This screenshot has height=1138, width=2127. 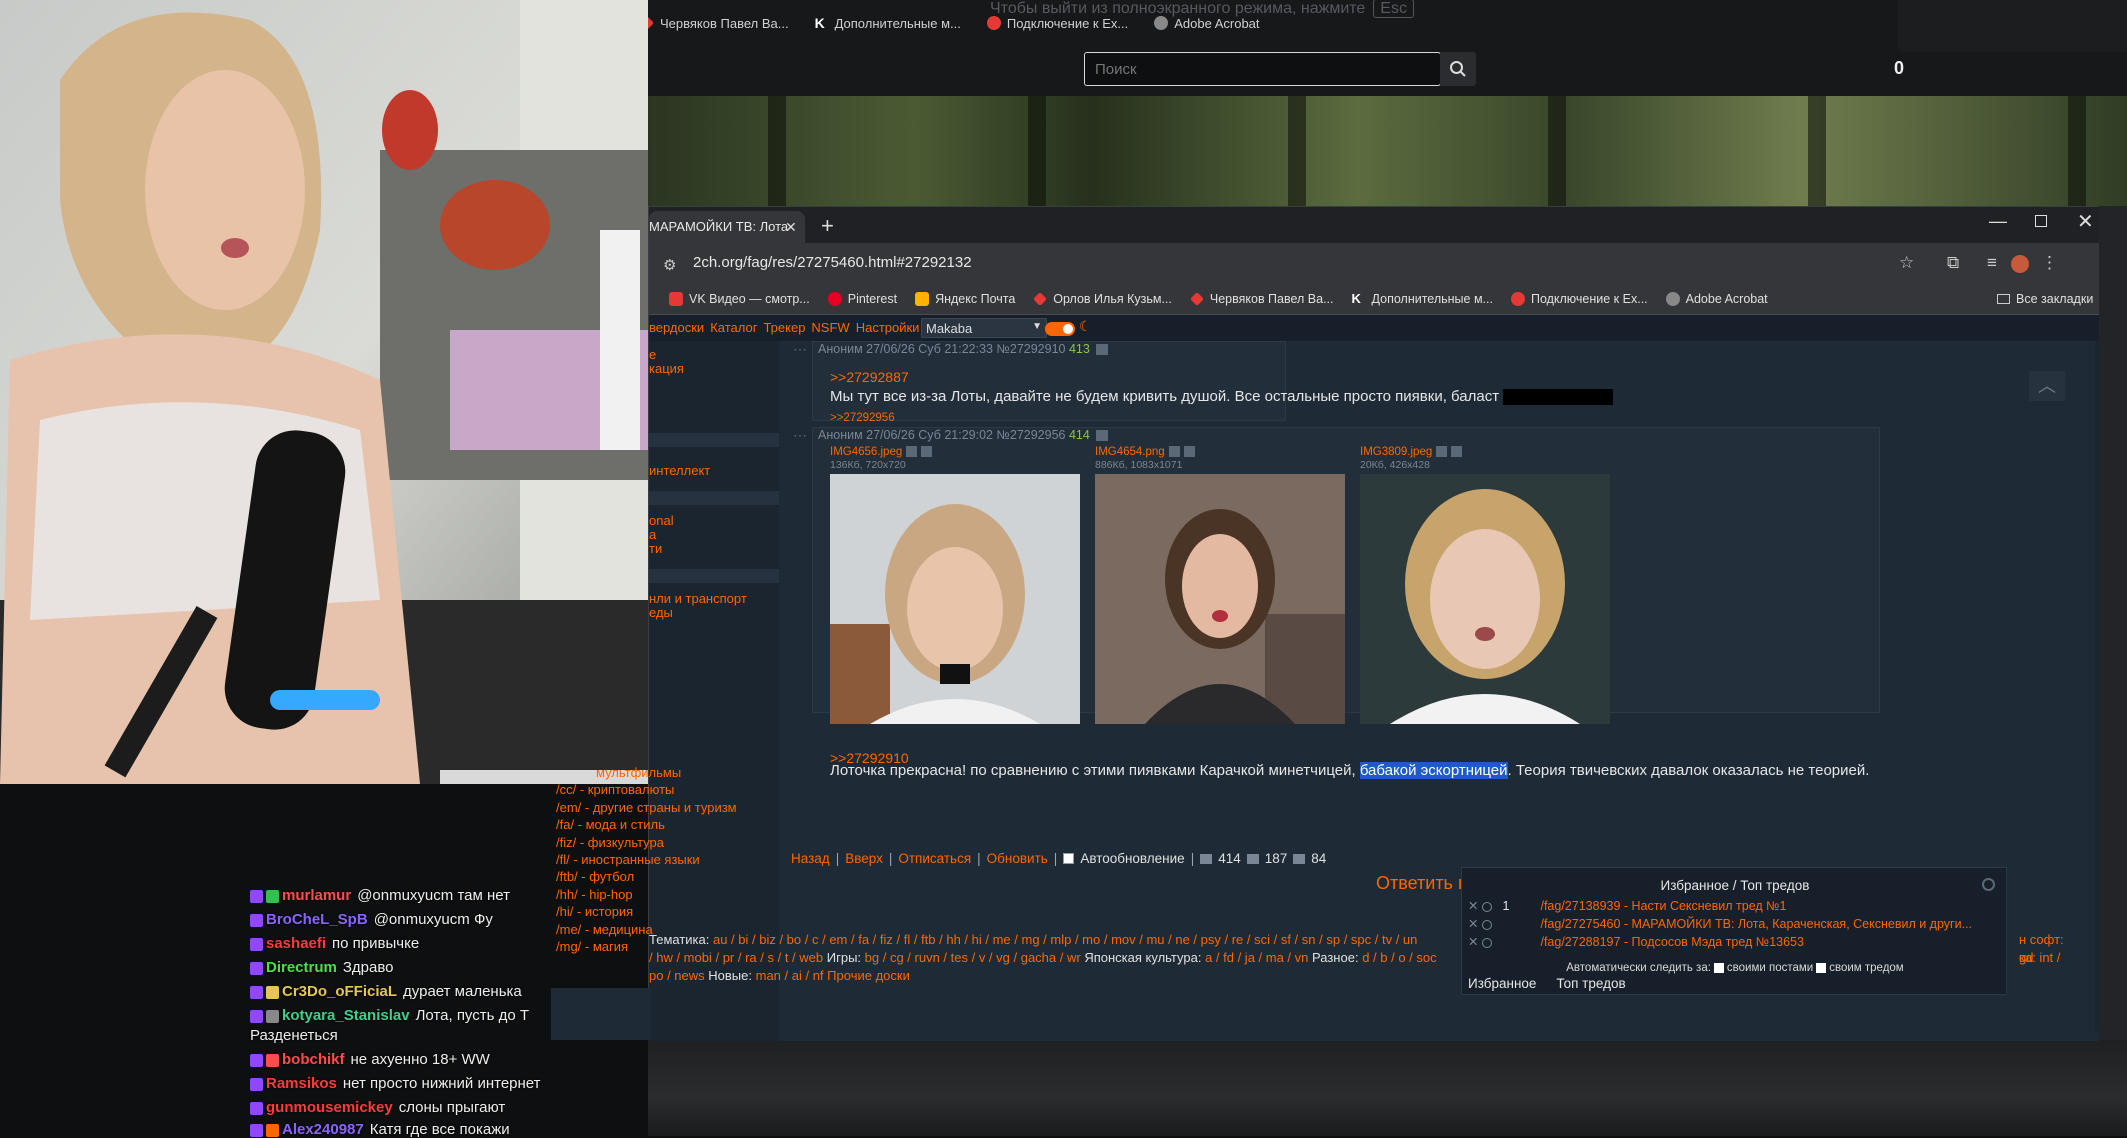 What do you see at coordinates (323, 1129) in the screenshot?
I see `chat-username: Alex240987` at bounding box center [323, 1129].